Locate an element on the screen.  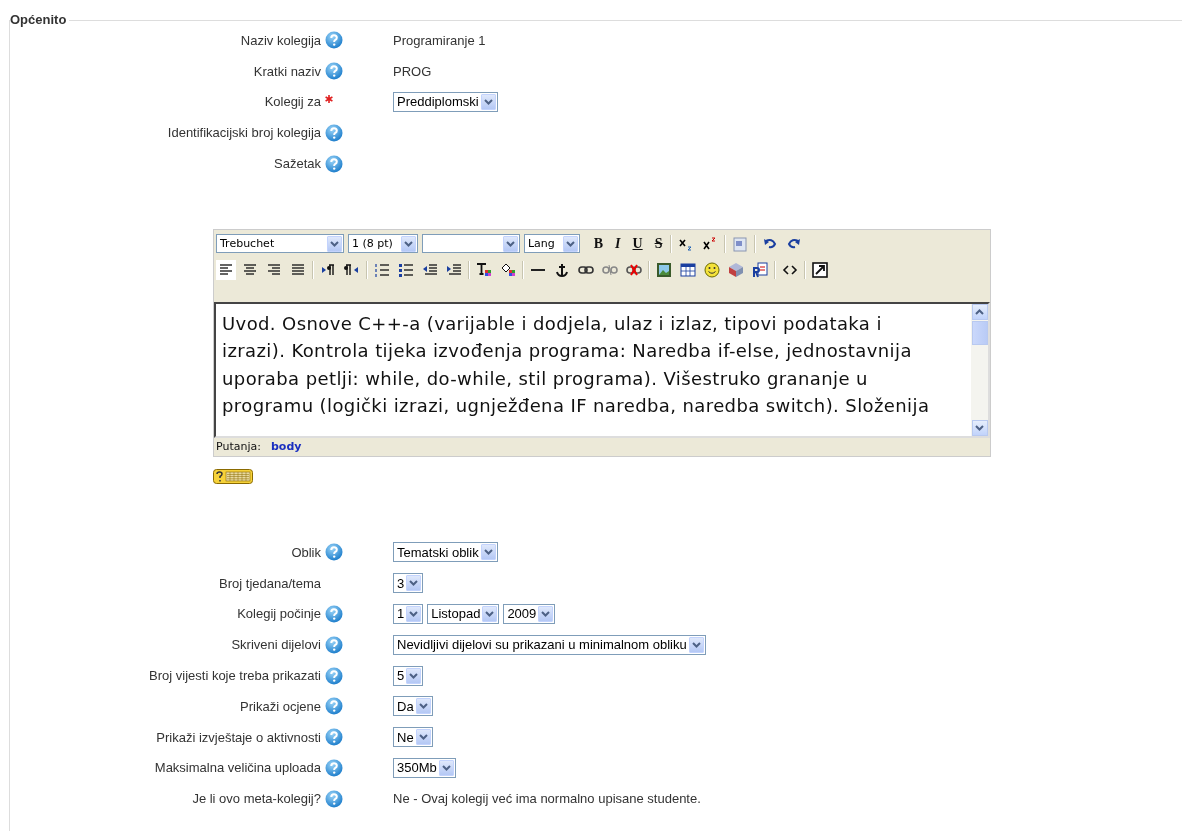
select-field: 3 is located at coordinates (408, 583).